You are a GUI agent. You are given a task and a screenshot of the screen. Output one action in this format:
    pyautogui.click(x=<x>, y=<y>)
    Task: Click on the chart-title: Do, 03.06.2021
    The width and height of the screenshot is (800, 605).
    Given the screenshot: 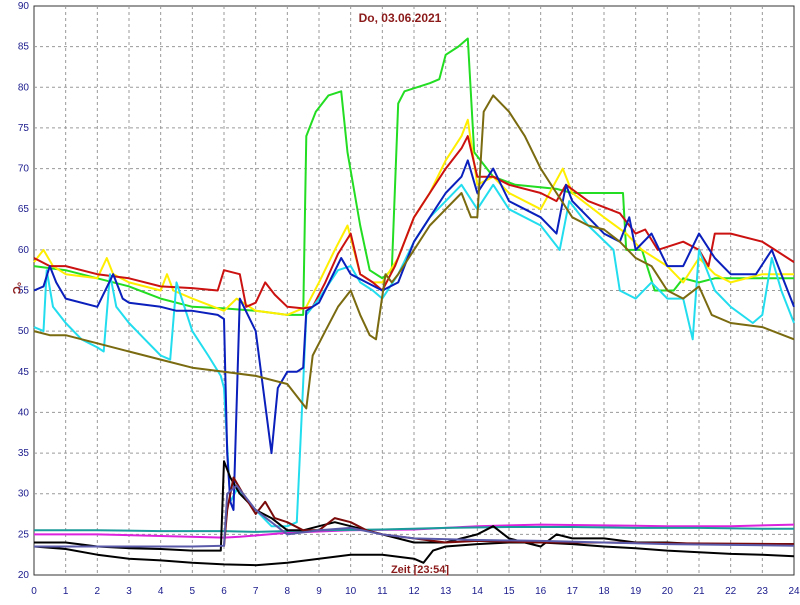 What is the action you would take?
    pyautogui.click(x=400, y=18)
    